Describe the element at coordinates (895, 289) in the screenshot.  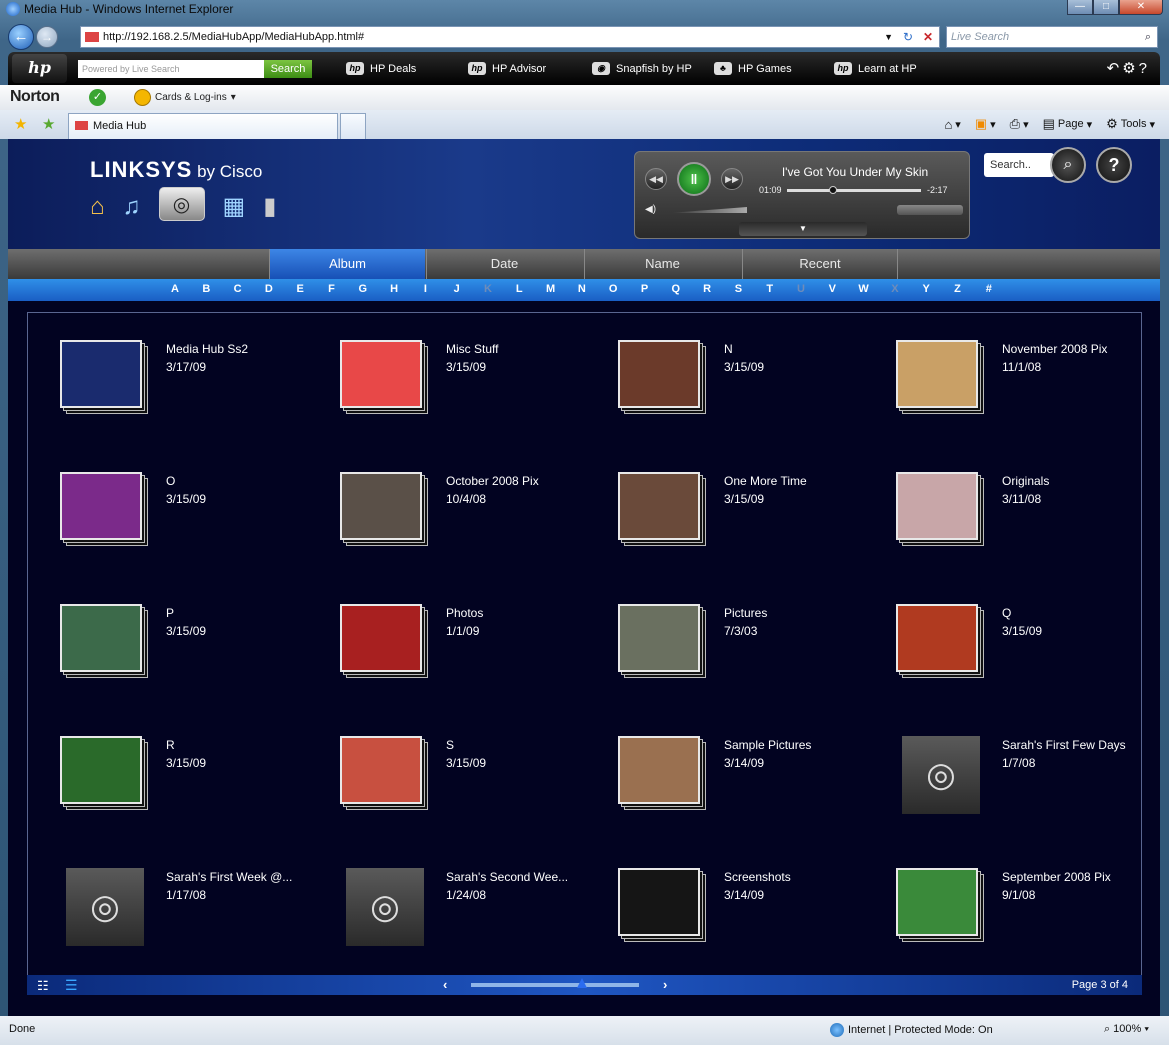
I see `letter-filter-x: X` at that location.